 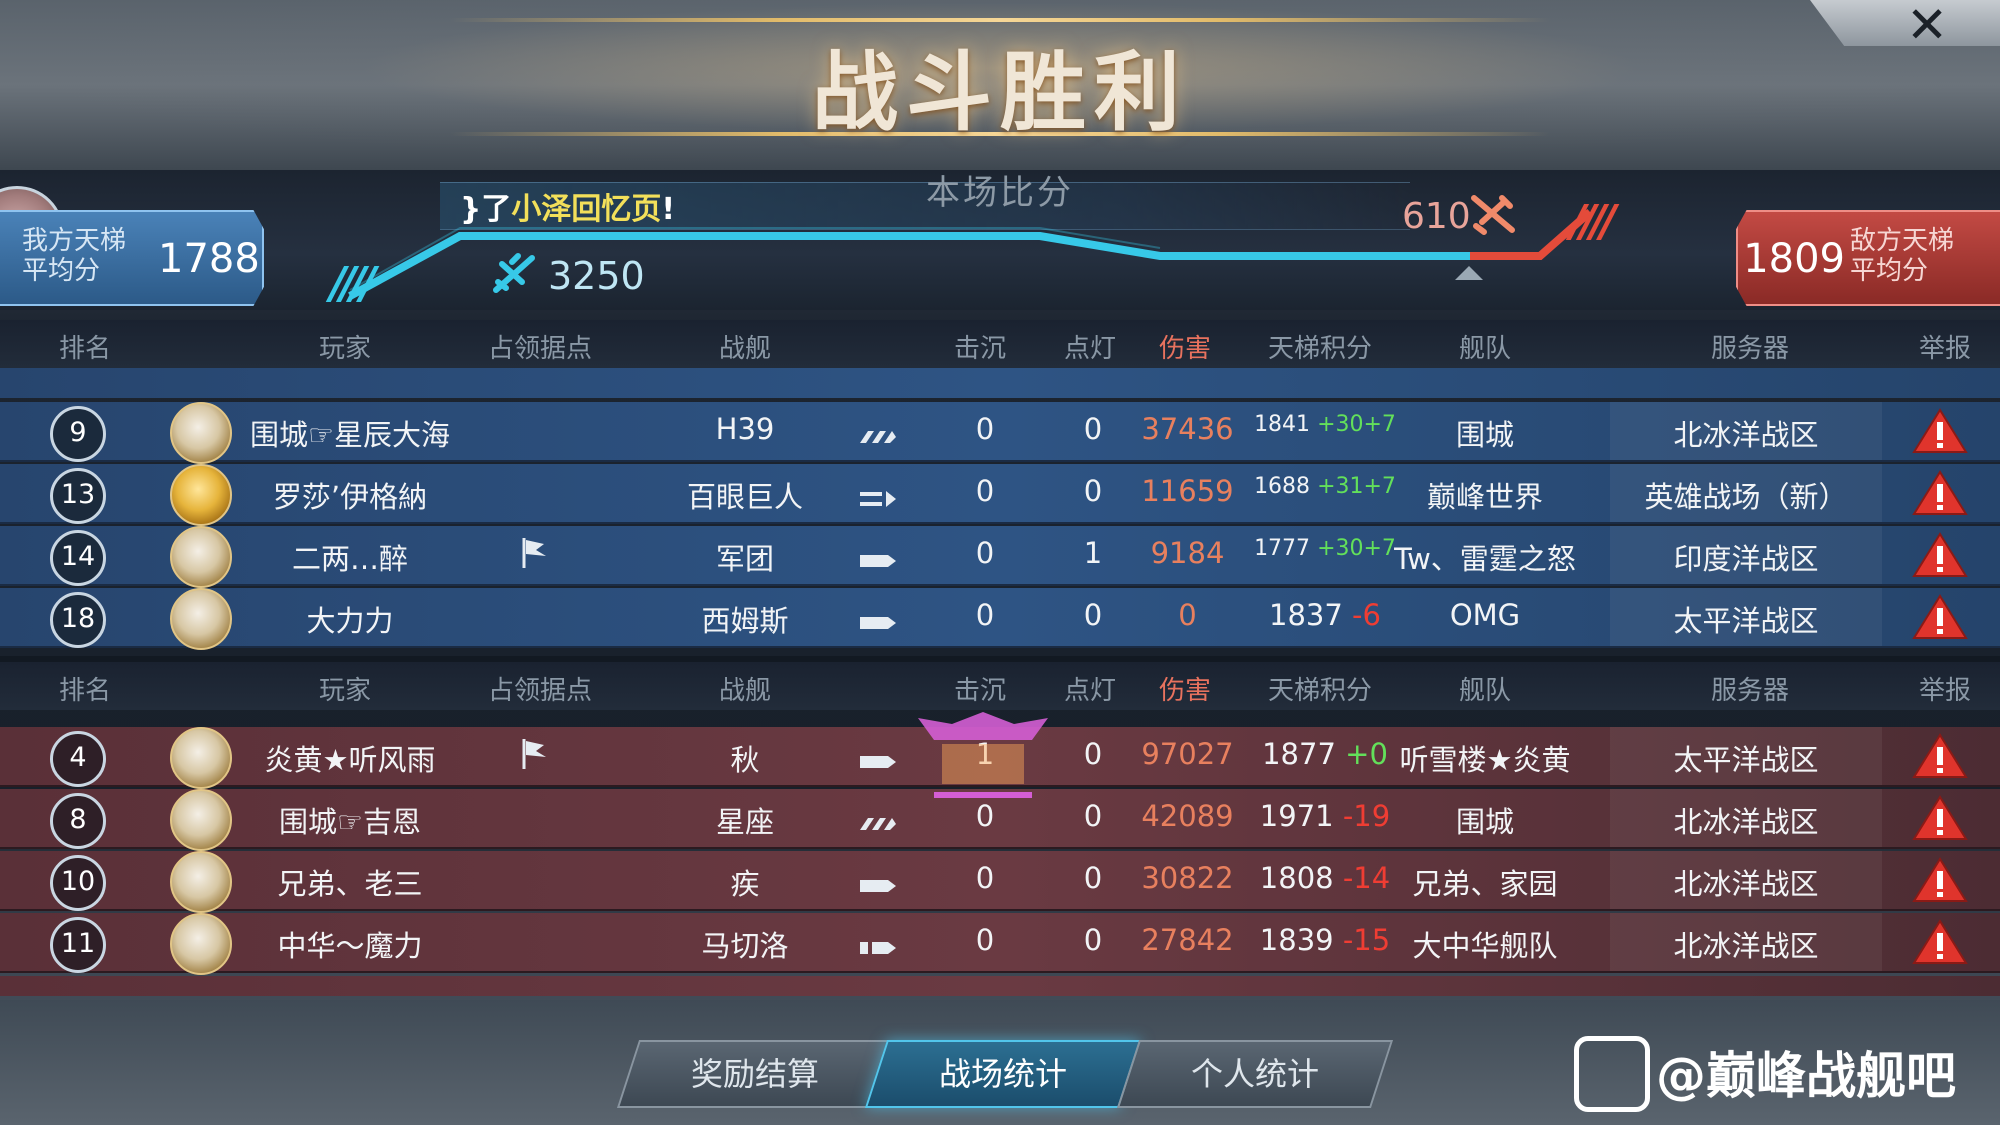 I want to click on fleet-name: OMG, so click(x=1485, y=615).